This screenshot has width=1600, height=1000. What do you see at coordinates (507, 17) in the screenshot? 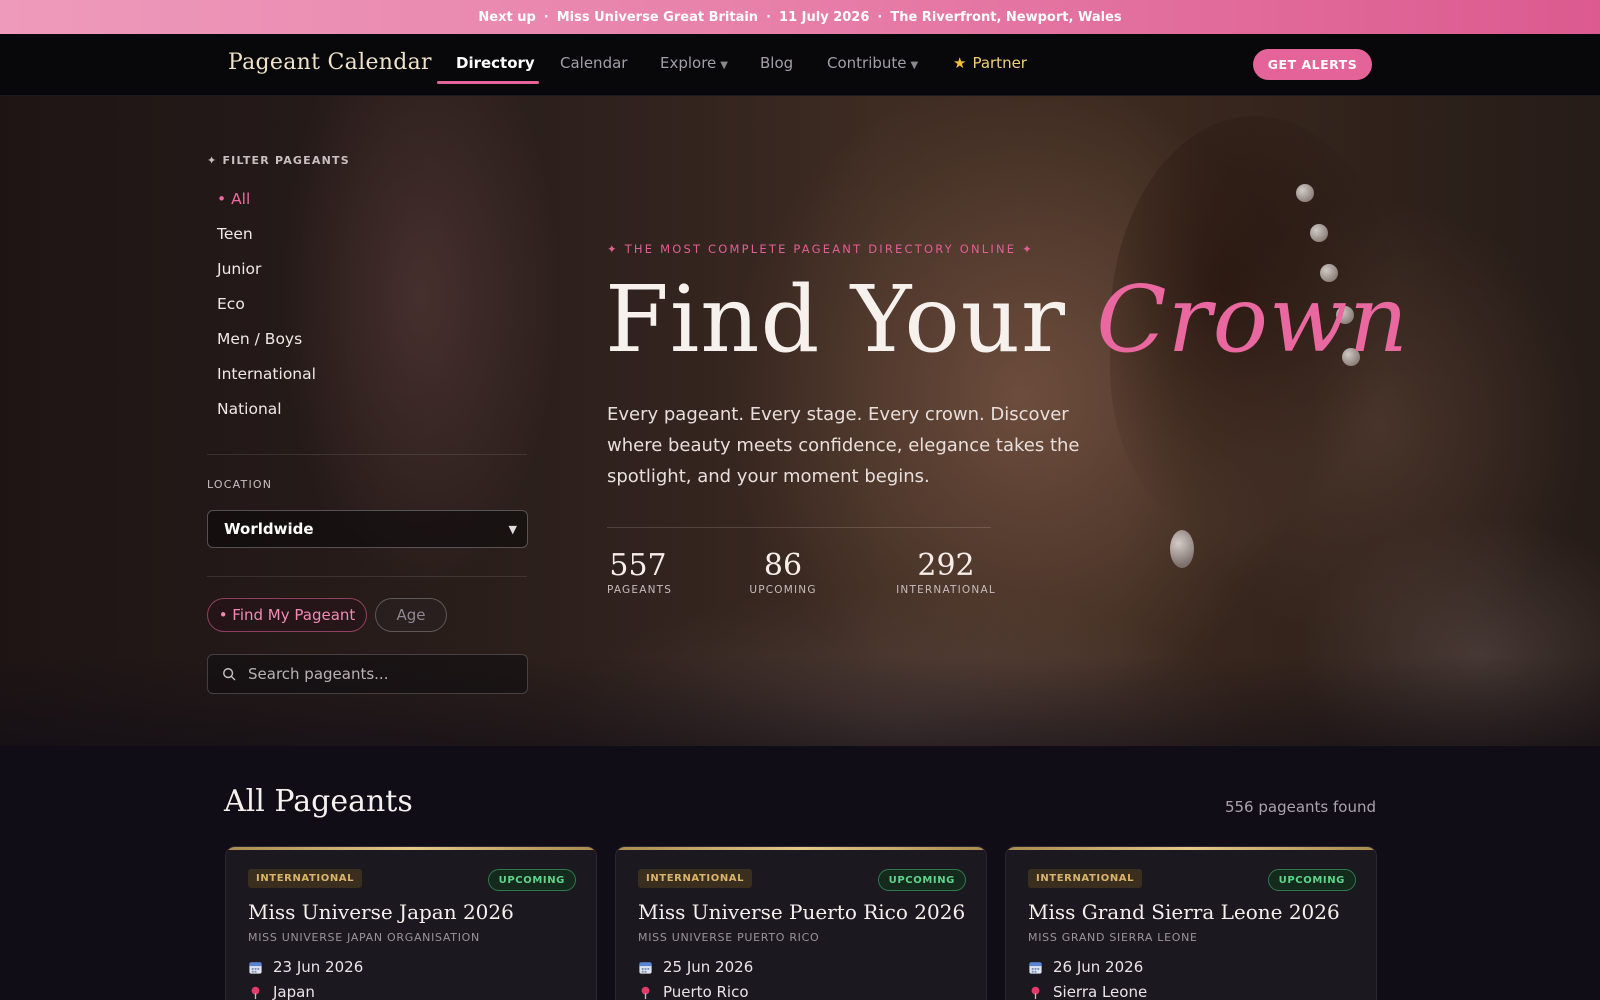
I see `announcement-prefix: Next up` at bounding box center [507, 17].